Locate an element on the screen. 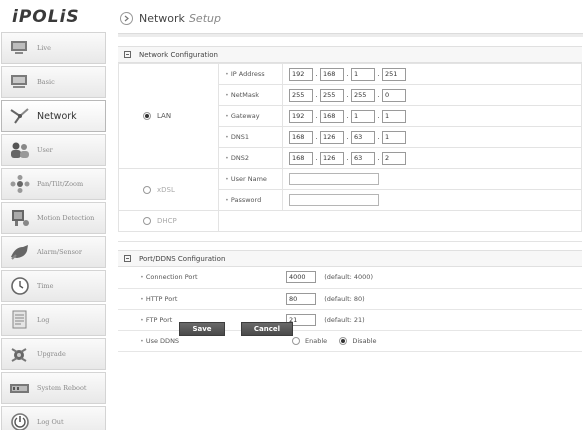 This screenshot has height=430, width=583. sidebar-item-upgrade: Upgrade is located at coordinates (53, 354).